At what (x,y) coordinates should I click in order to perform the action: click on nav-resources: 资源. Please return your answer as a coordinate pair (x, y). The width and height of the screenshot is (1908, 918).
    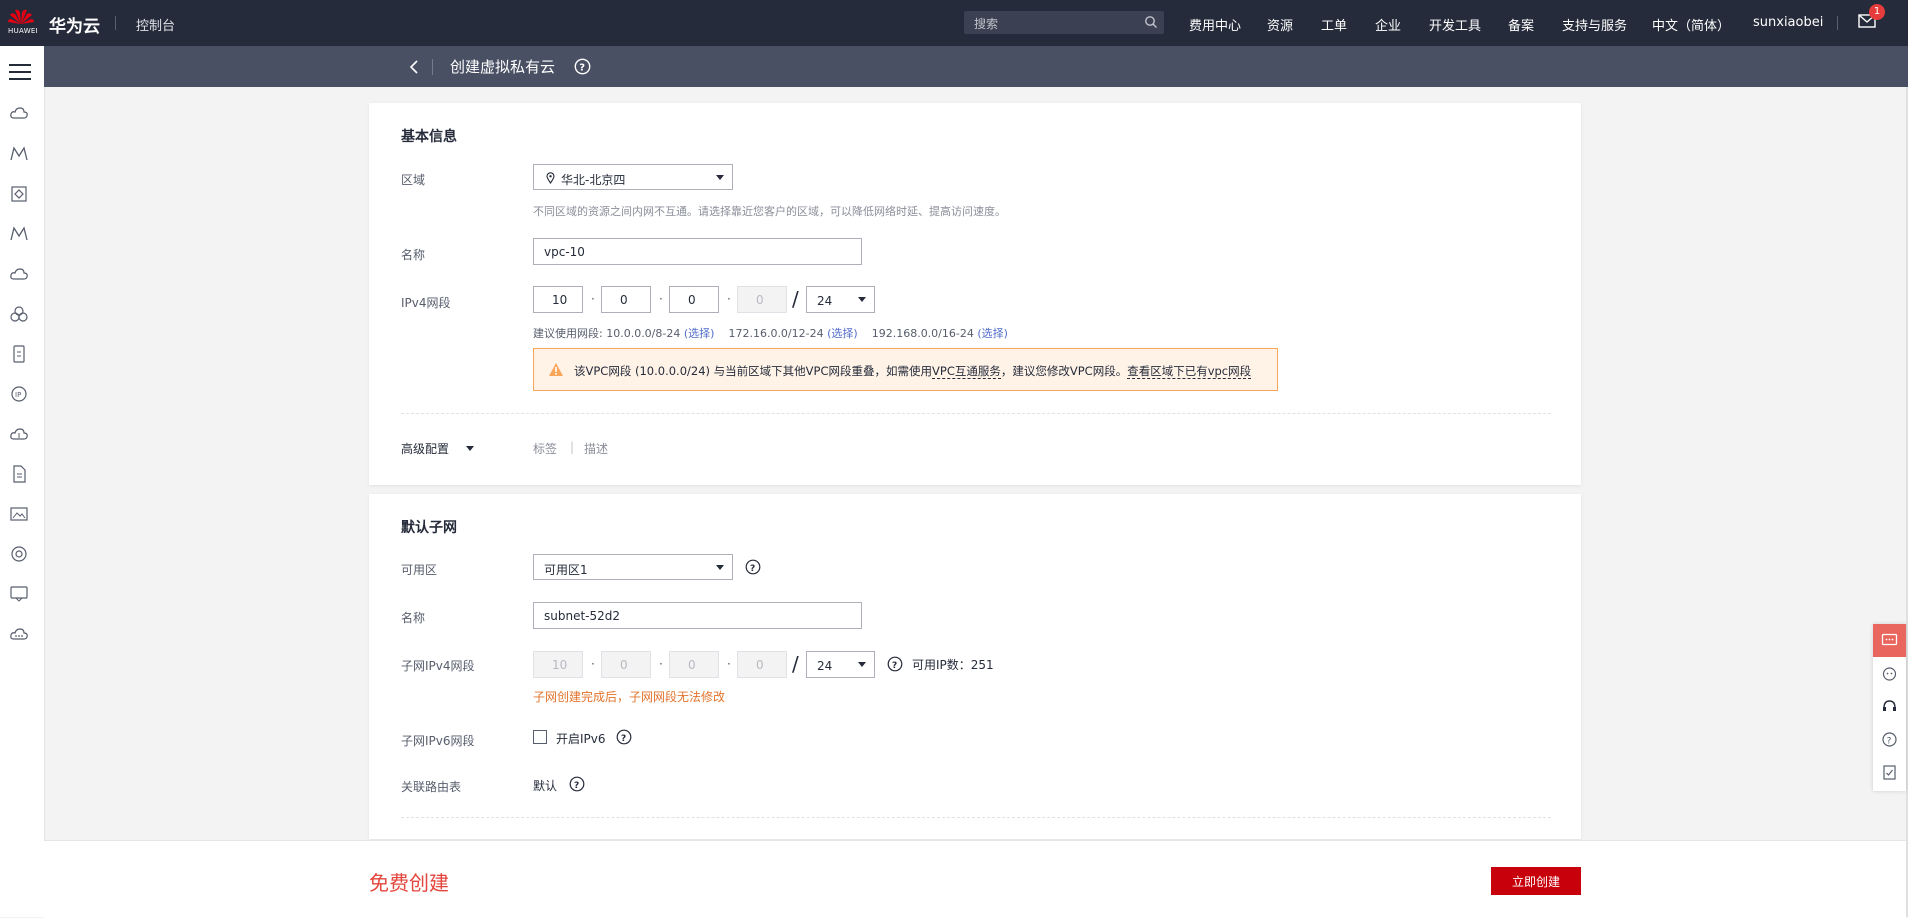
    Looking at the image, I should click on (1280, 24).